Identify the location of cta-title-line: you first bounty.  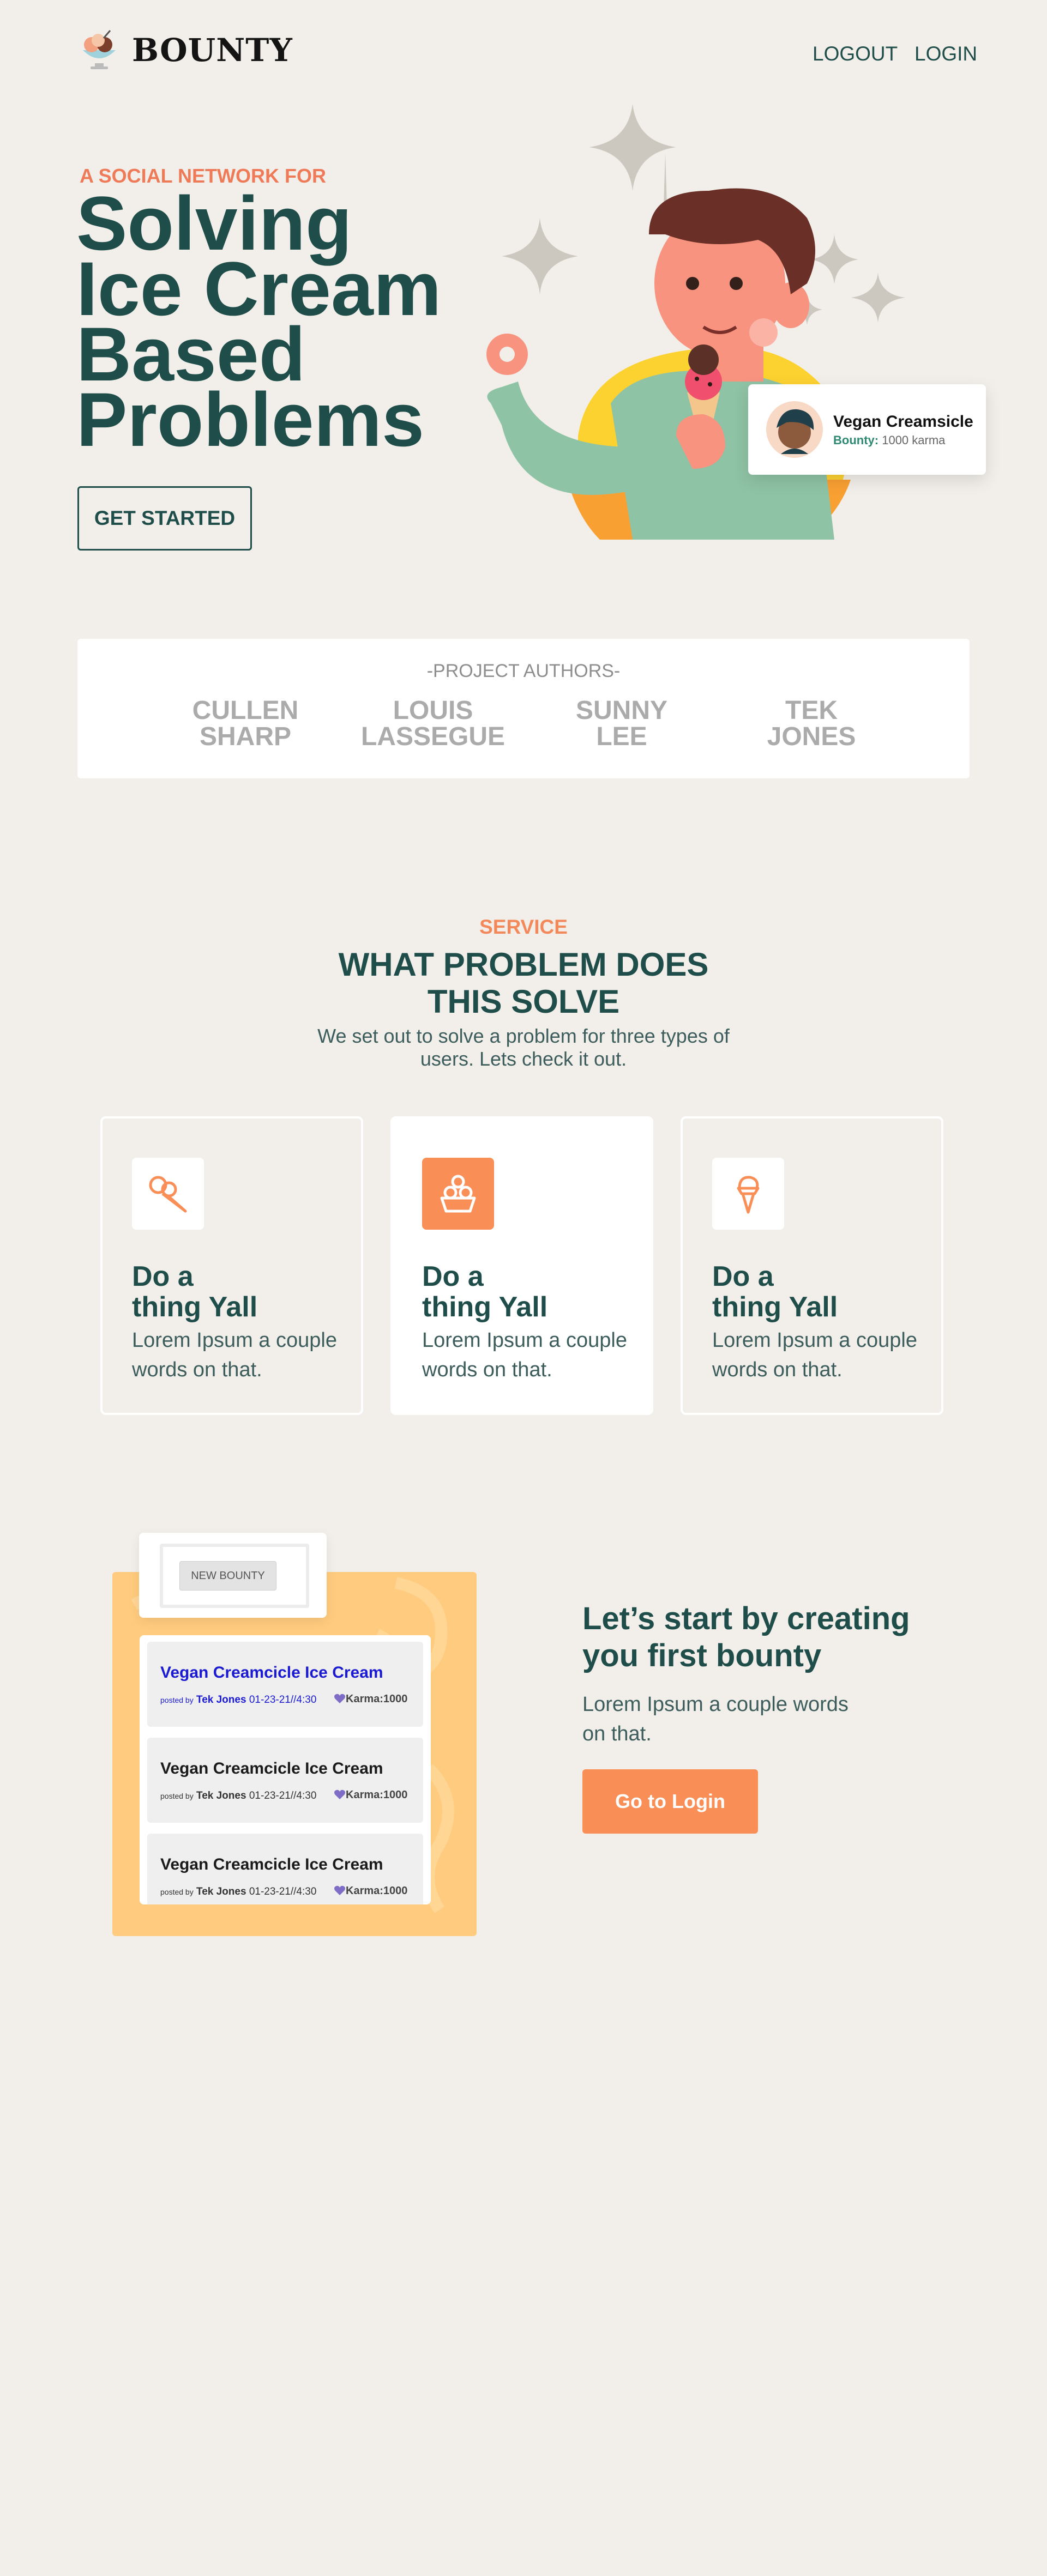
(702, 1655).